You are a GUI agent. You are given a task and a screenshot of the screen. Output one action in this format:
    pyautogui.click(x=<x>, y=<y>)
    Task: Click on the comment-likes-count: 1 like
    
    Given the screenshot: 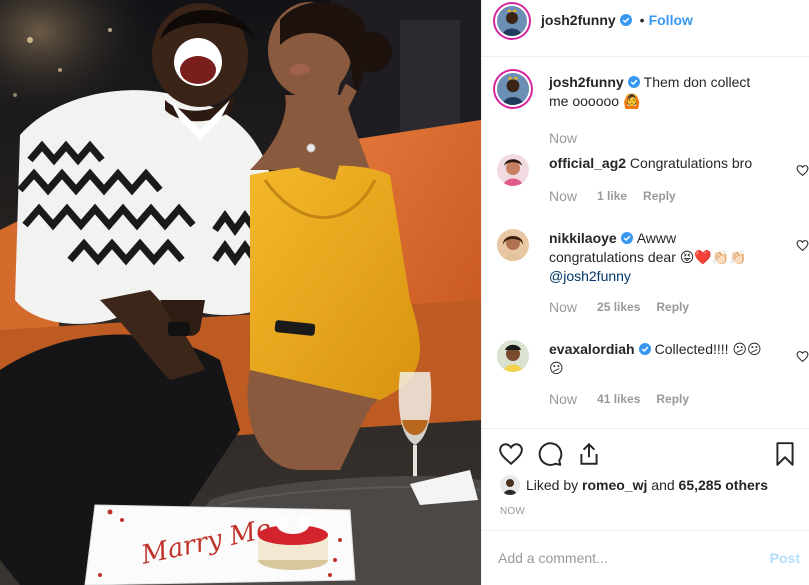 What is the action you would take?
    pyautogui.click(x=612, y=196)
    